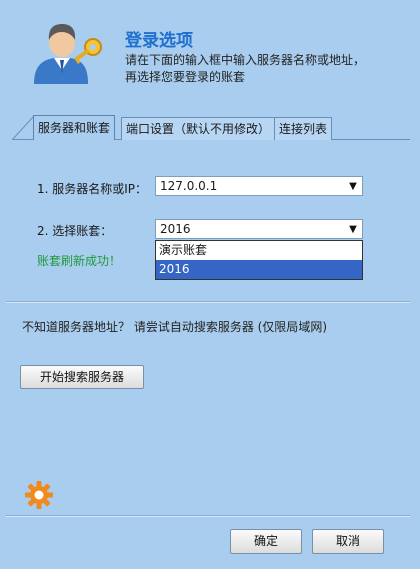  I want to click on search-hint: 不知道服务器地址？ 请尝试自动搜索服务器 (仅限局域网), so click(174, 327).